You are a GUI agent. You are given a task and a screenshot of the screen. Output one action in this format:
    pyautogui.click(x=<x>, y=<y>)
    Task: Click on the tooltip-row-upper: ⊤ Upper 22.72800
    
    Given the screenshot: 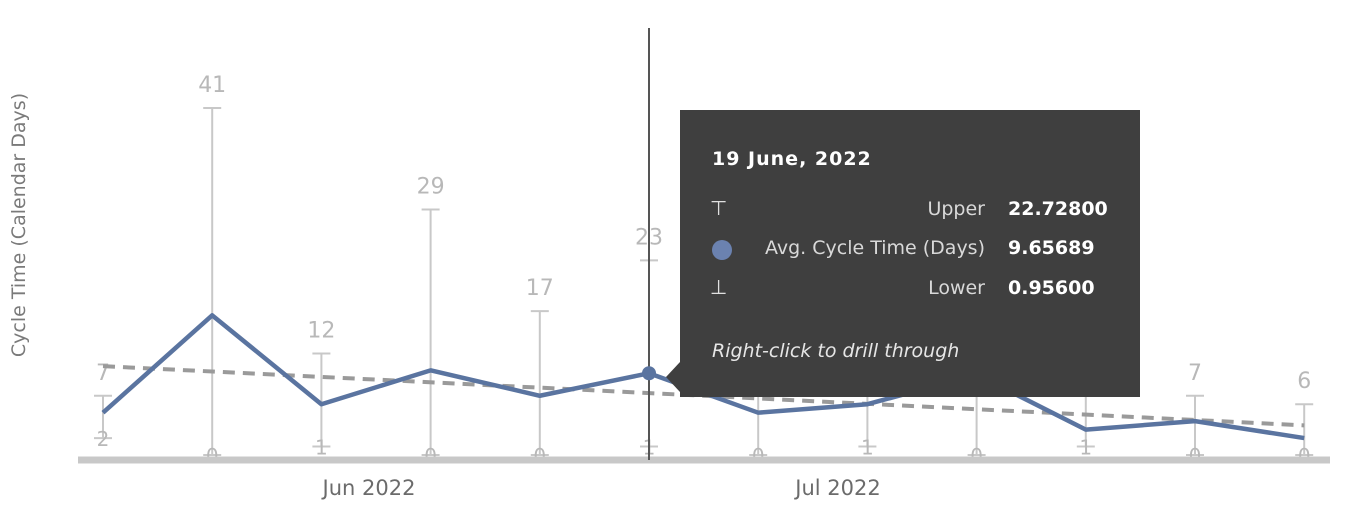 What is the action you would take?
    pyautogui.click(x=910, y=211)
    